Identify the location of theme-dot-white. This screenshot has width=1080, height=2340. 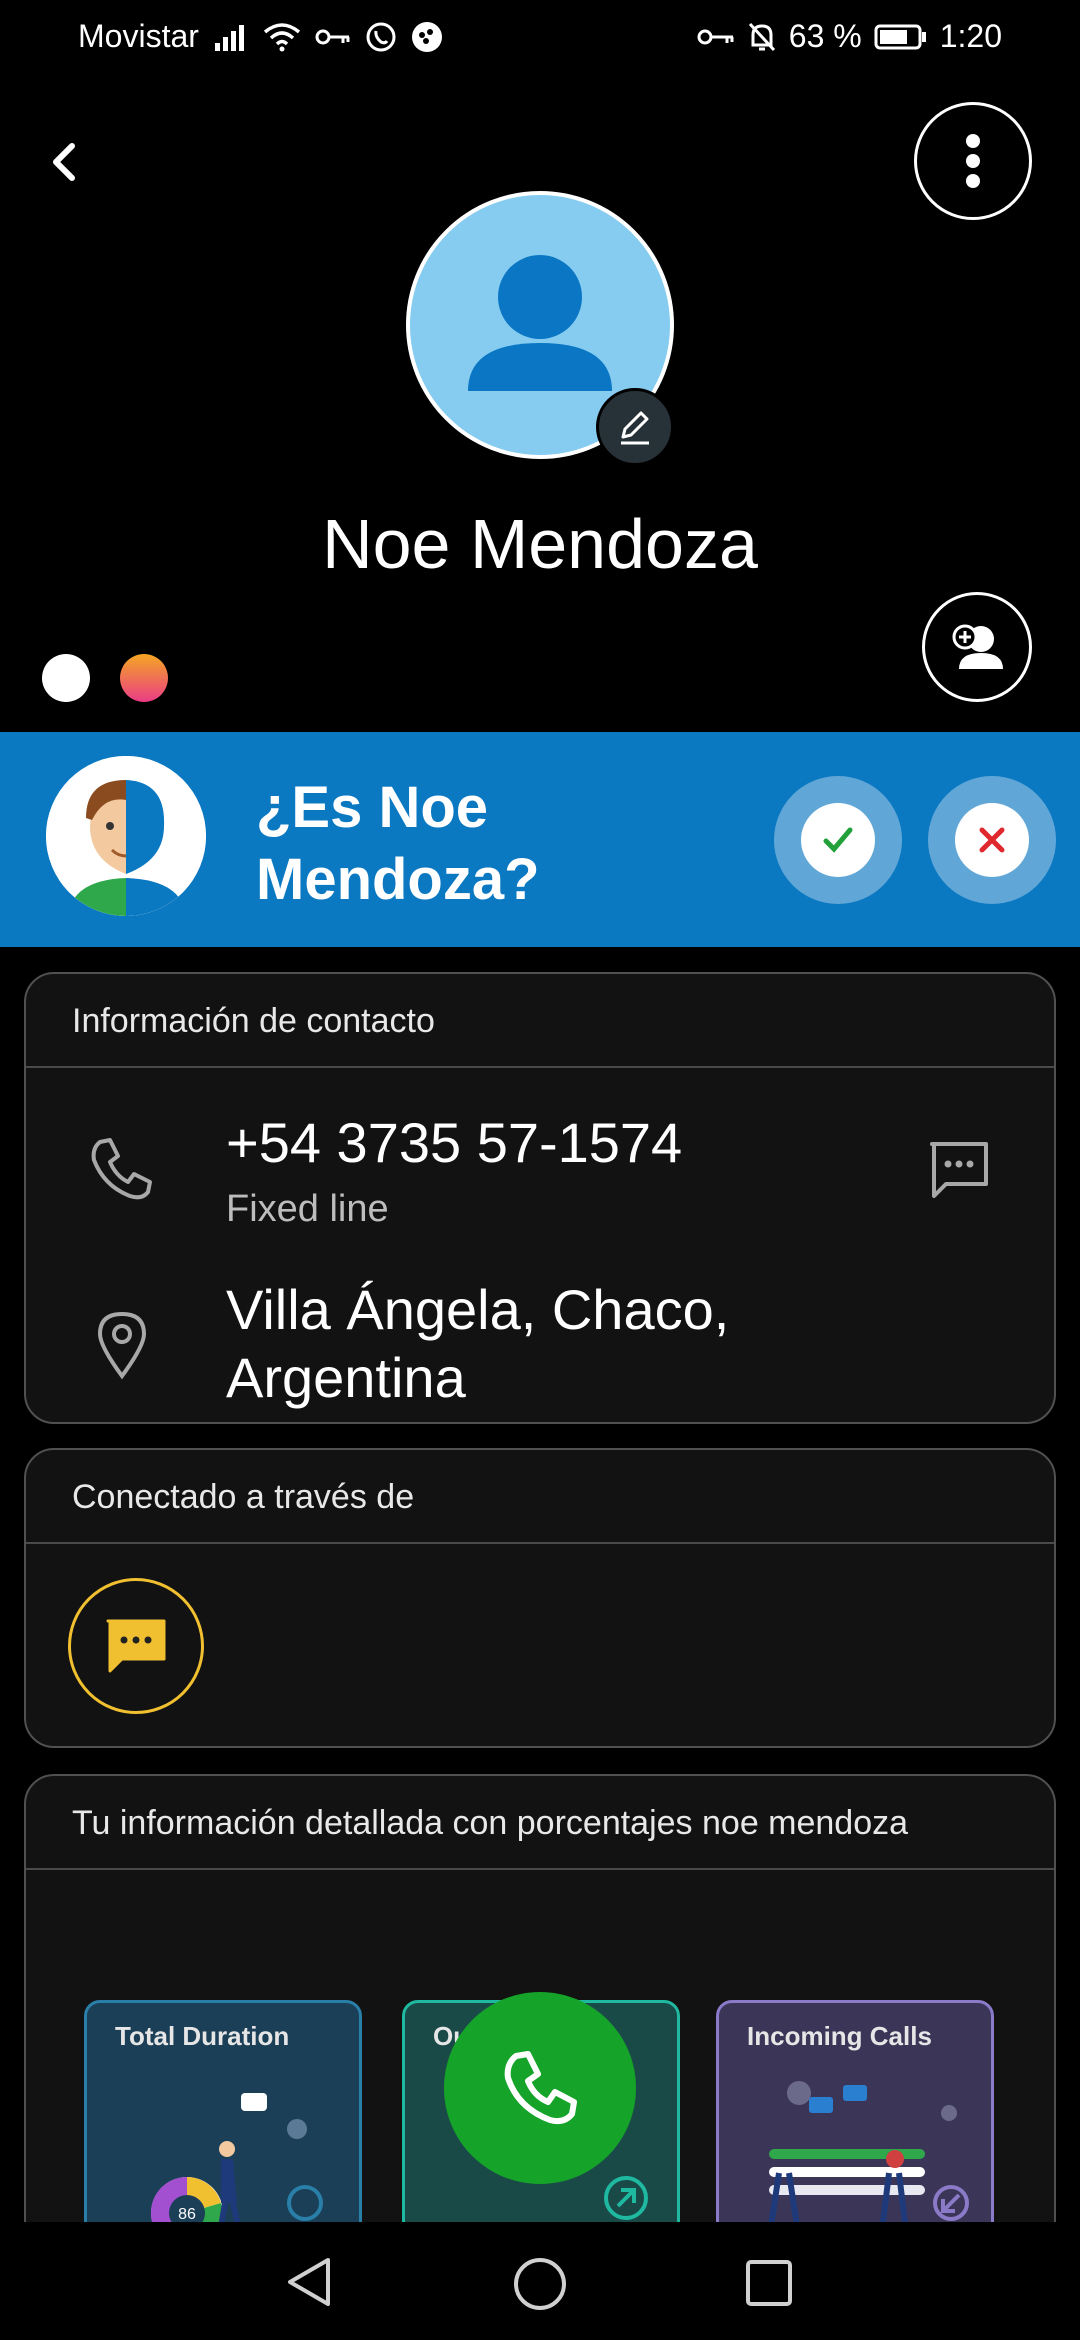
(66, 678).